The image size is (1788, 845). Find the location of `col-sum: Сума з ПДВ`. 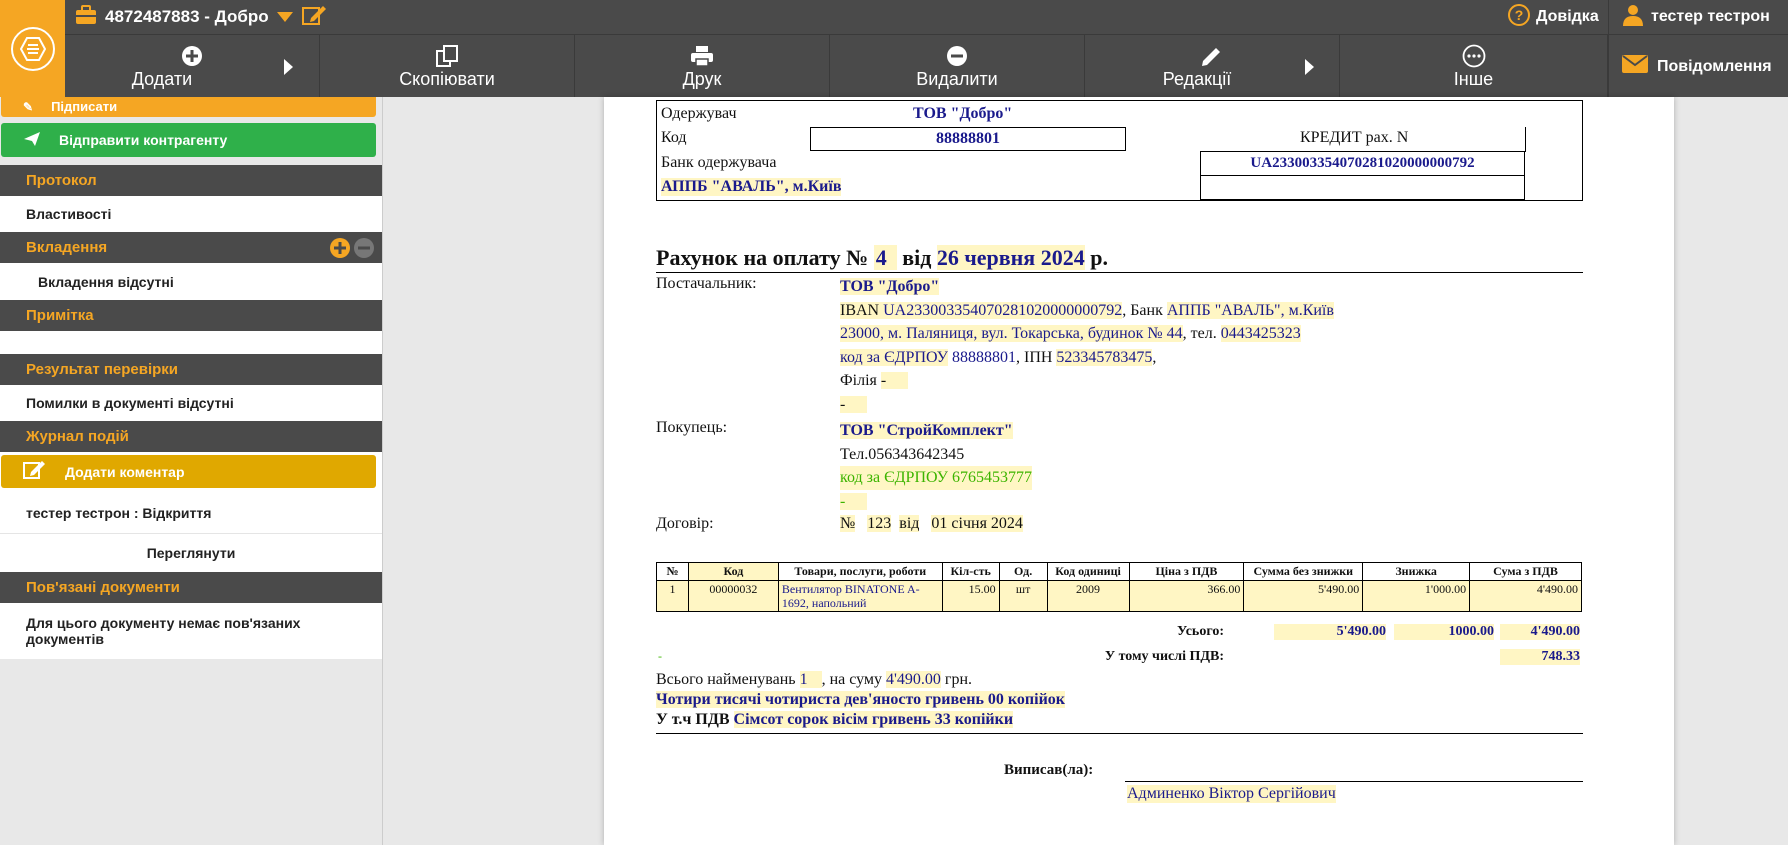

col-sum: Сума з ПДВ is located at coordinates (1525, 571).